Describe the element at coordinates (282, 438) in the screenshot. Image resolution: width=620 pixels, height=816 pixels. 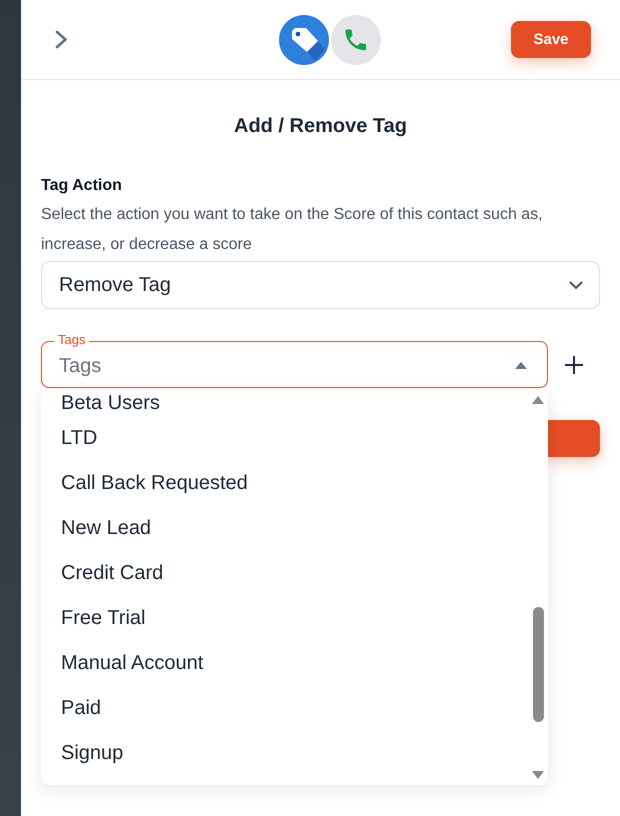
I see `tag-option: LTD` at that location.